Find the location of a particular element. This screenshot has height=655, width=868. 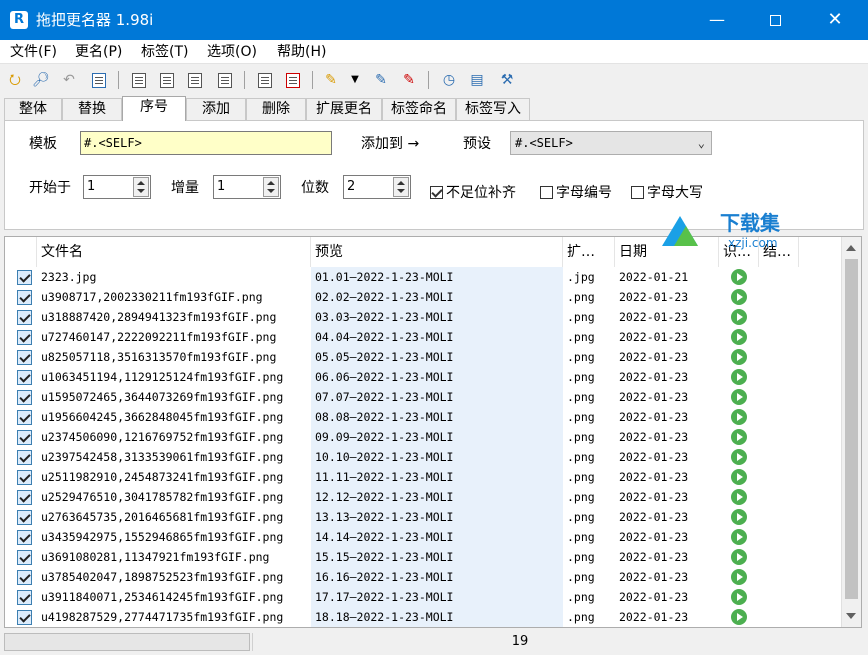

window-icon: ▤ is located at coordinates (477, 80).